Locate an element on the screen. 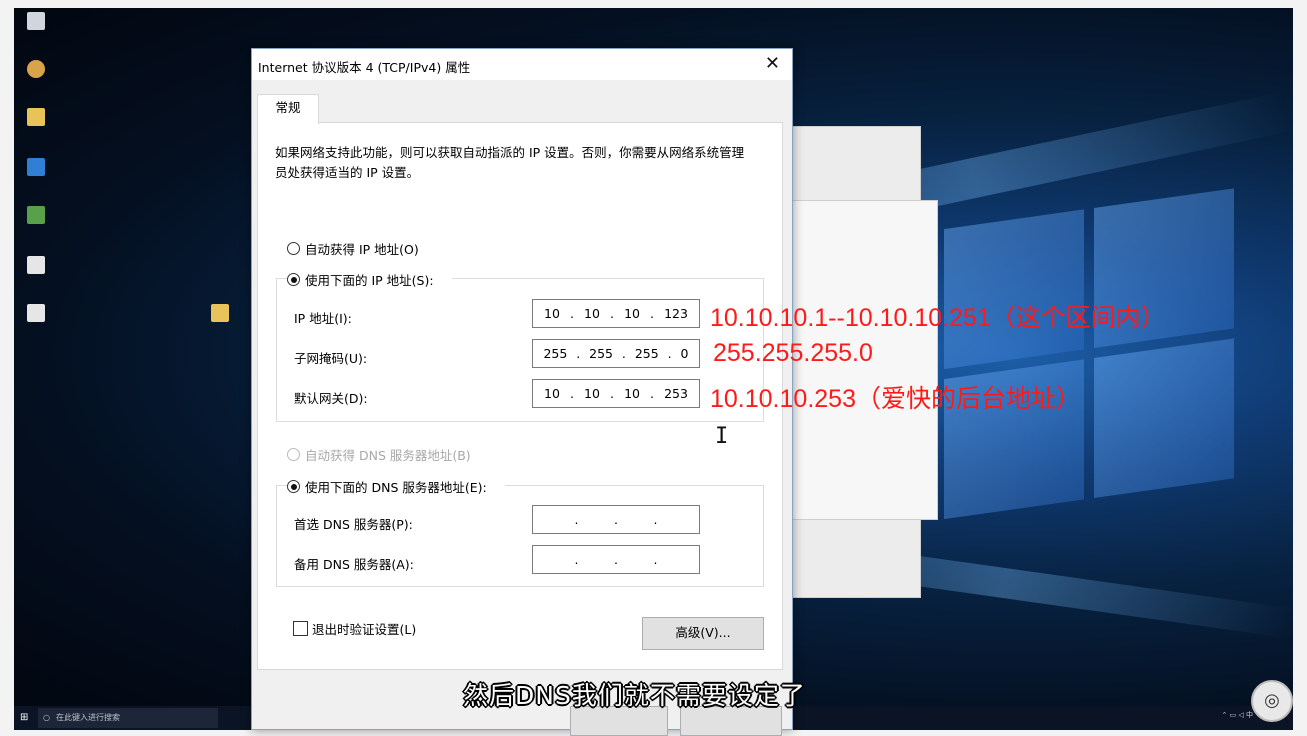 This screenshot has width=1307, height=736. annotation-gateway: 10.10.10.253（爱快的后台地址） is located at coordinates (895, 399).